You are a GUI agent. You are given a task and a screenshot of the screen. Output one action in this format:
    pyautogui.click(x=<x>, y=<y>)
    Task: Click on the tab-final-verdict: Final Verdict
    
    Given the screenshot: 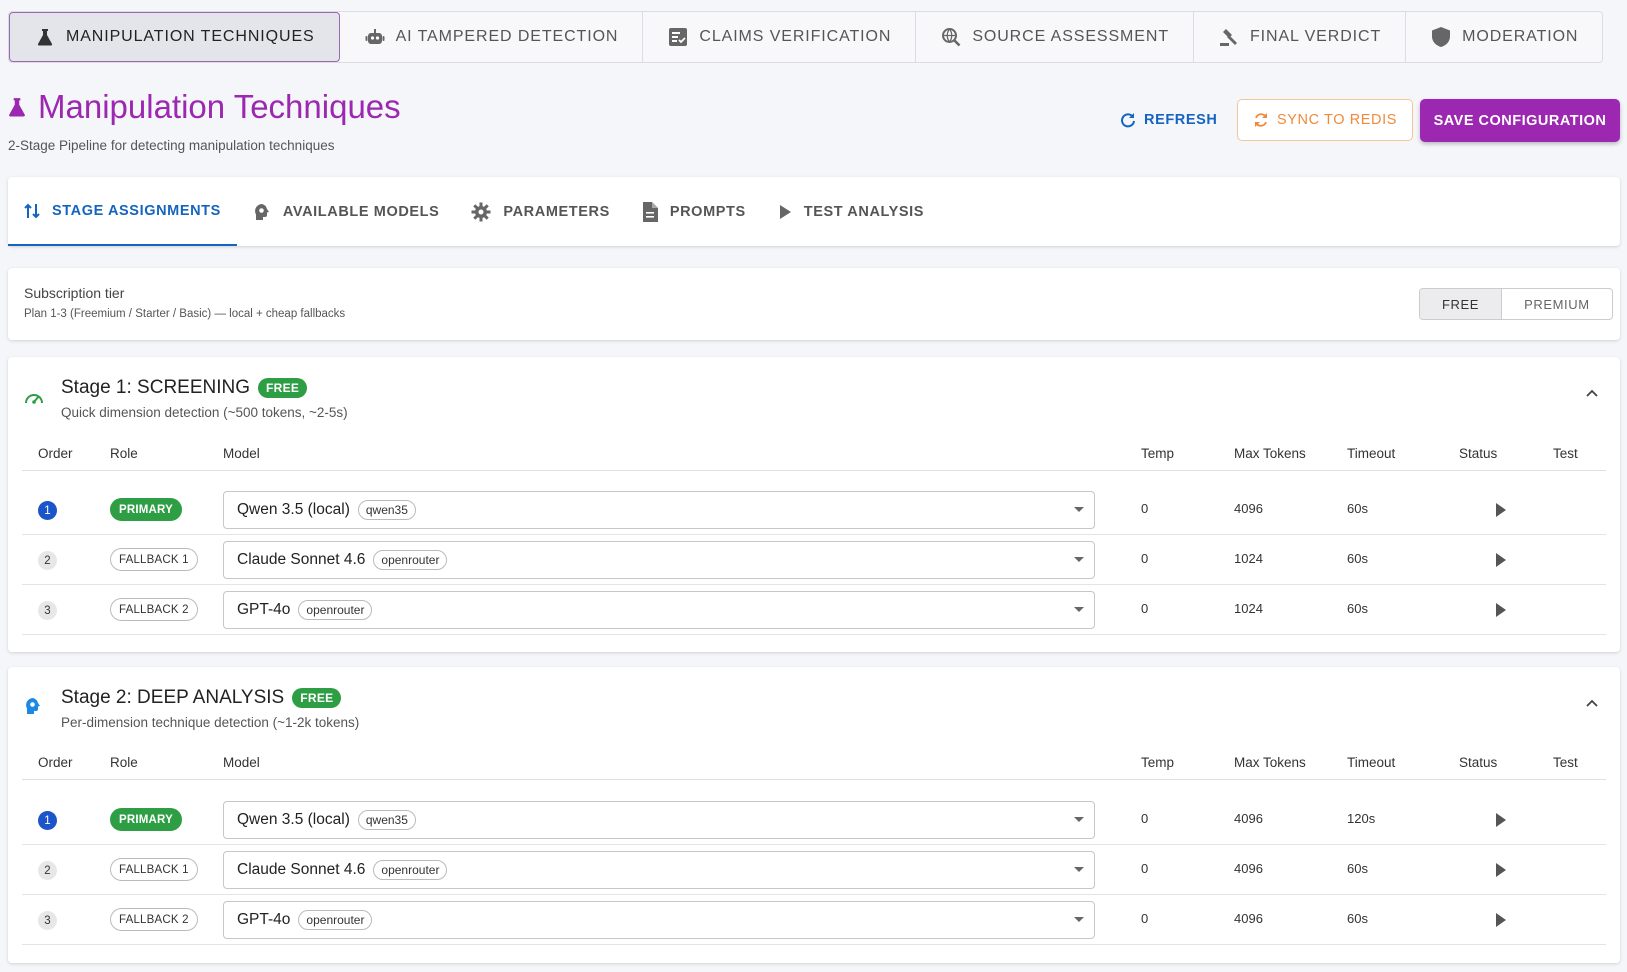 What is the action you would take?
    pyautogui.click(x=1300, y=37)
    